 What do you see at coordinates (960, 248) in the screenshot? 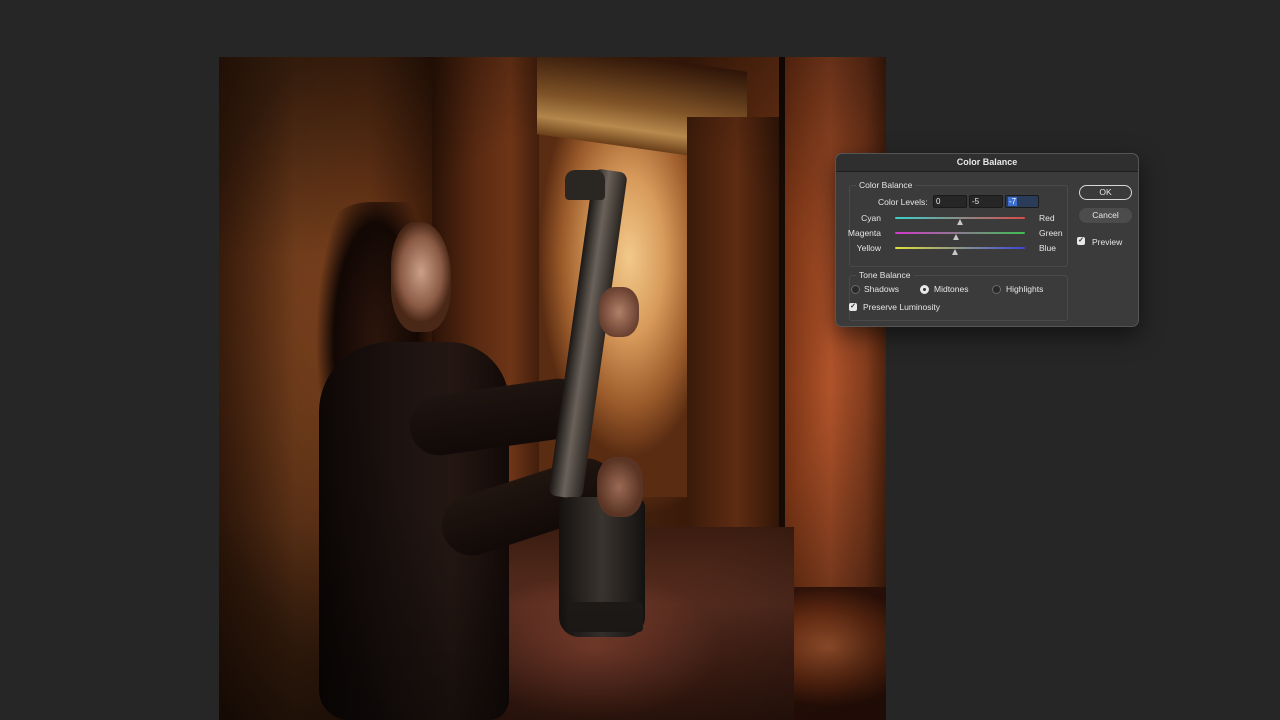
I see `slider-track-yellow-blue` at bounding box center [960, 248].